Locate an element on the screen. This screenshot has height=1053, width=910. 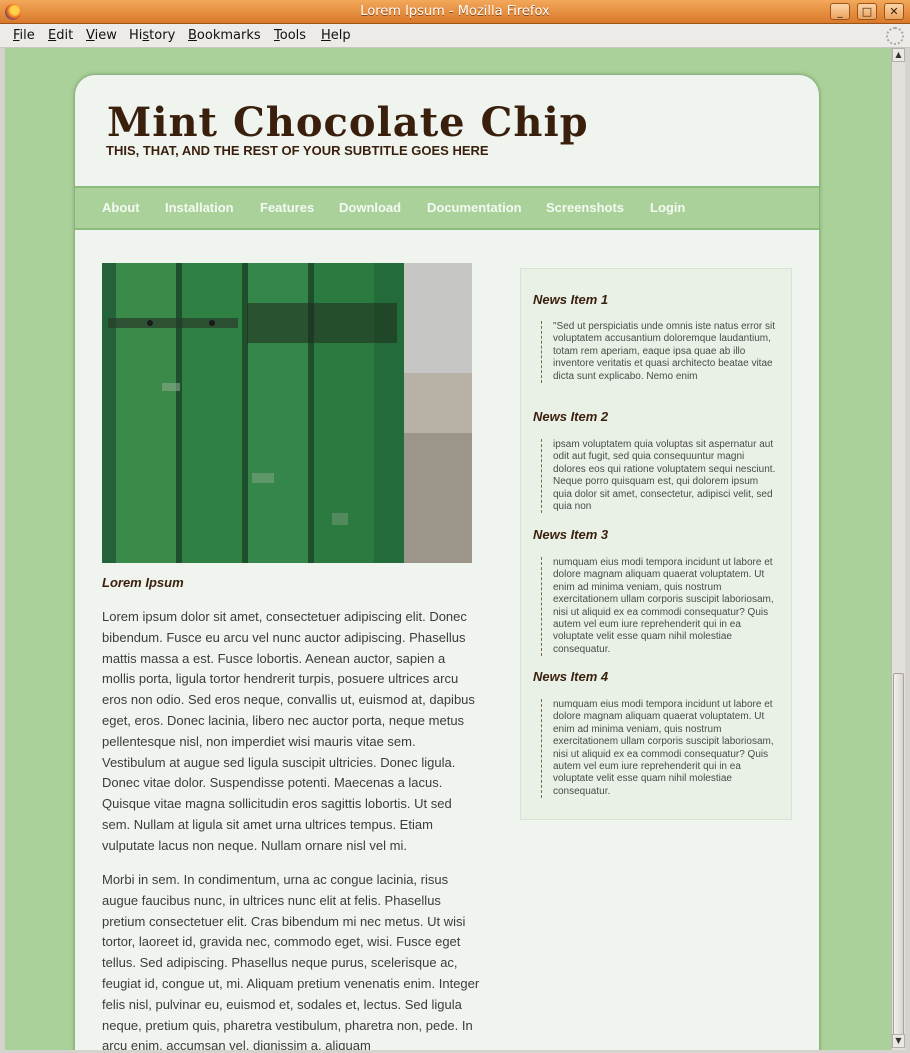
news-item-title: News Item 1 is located at coordinates (570, 299).